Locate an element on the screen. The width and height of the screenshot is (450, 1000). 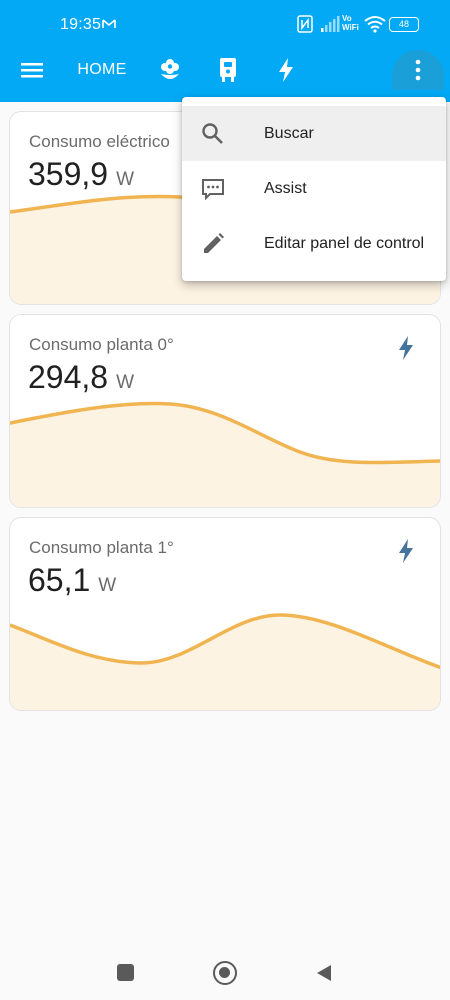
wifi-icon is located at coordinates (375, 24).